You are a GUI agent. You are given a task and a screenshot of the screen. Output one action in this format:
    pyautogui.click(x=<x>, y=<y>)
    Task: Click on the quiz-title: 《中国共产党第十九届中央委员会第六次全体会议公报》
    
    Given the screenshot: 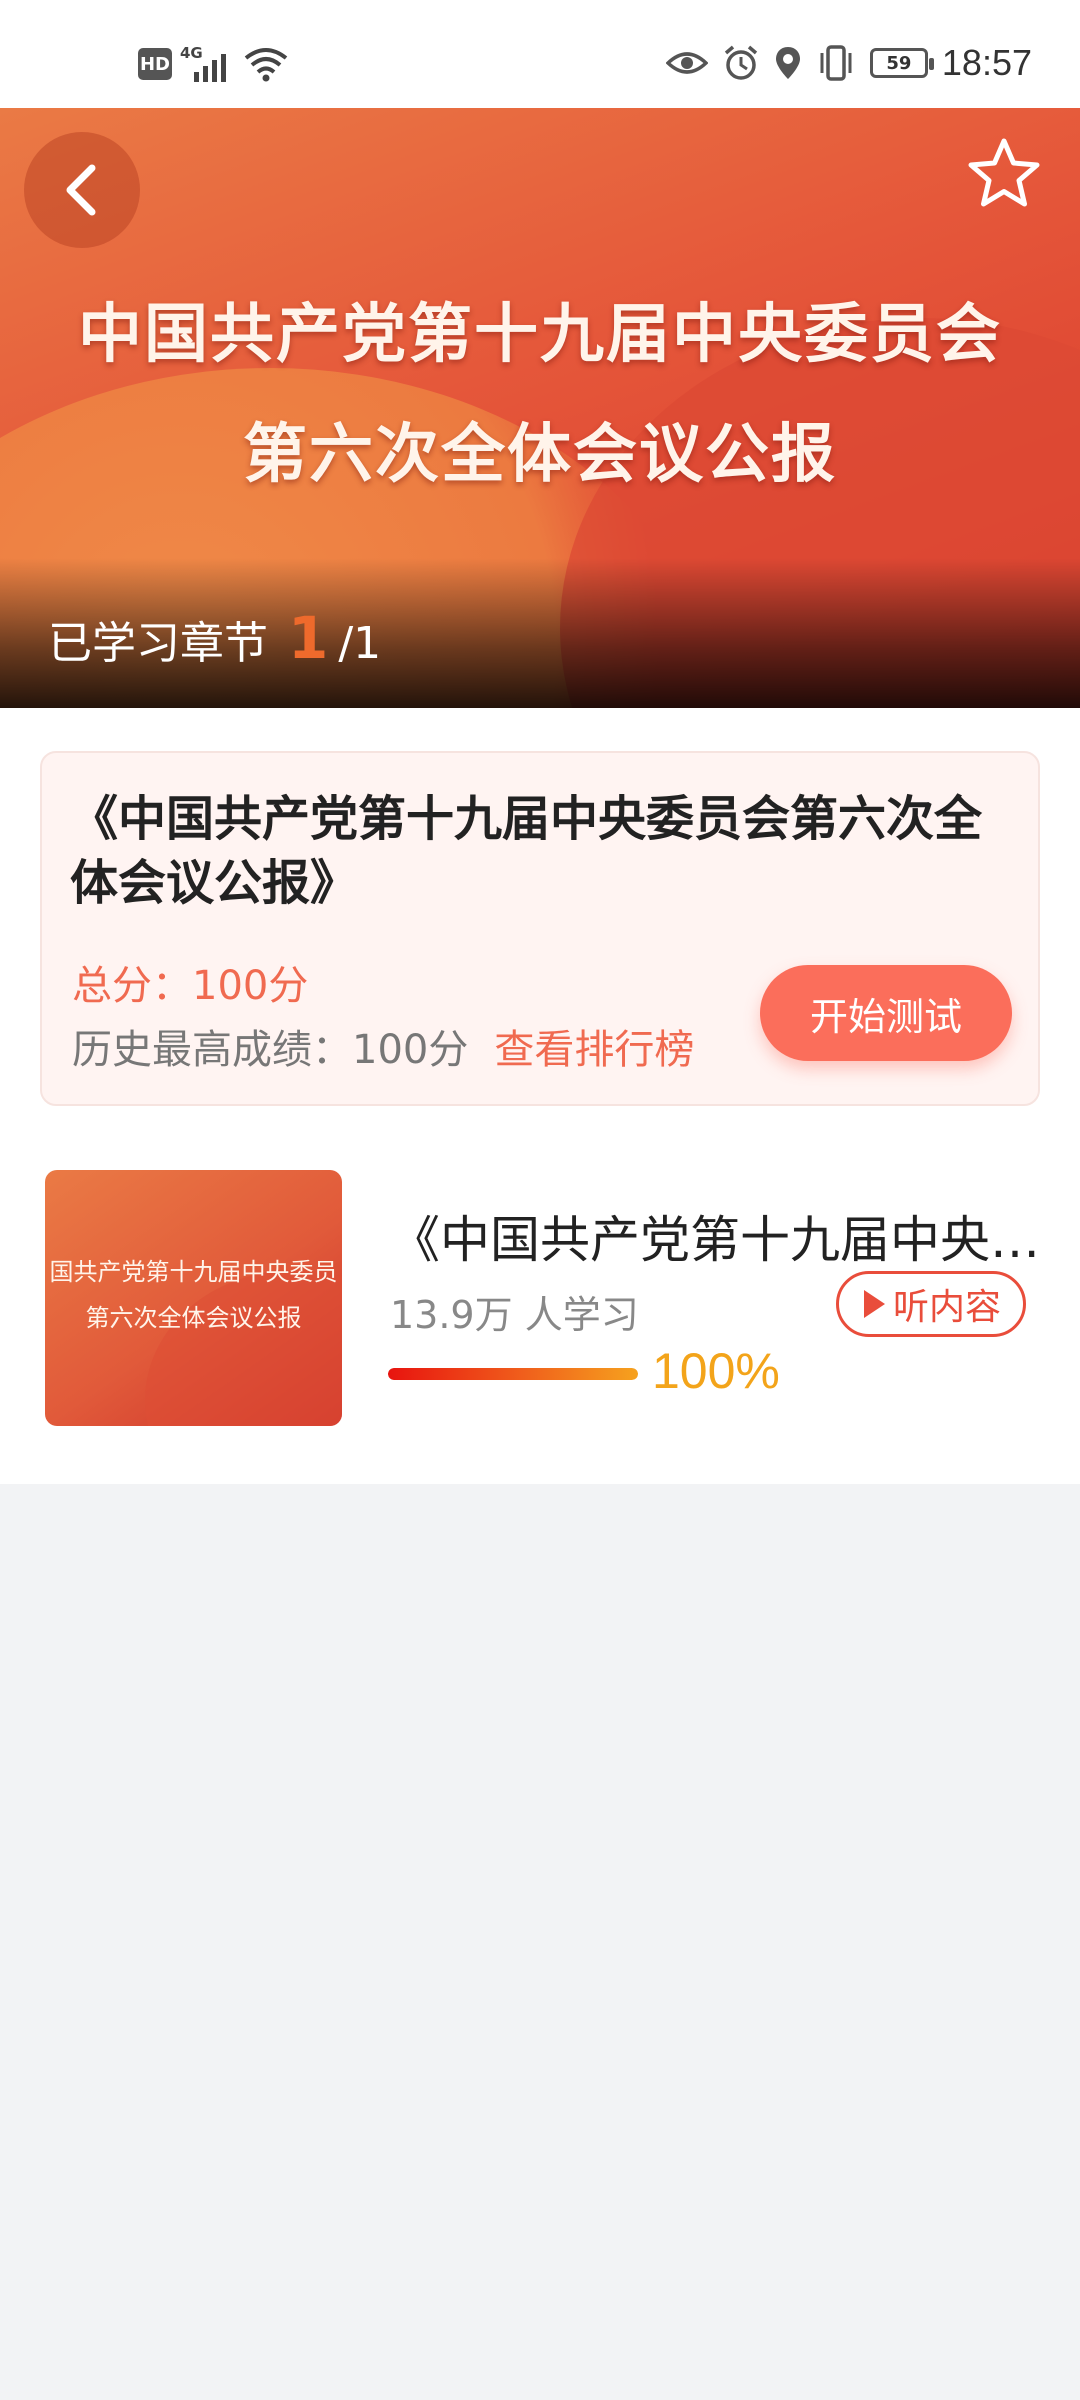 What is the action you would take?
    pyautogui.click(x=526, y=851)
    